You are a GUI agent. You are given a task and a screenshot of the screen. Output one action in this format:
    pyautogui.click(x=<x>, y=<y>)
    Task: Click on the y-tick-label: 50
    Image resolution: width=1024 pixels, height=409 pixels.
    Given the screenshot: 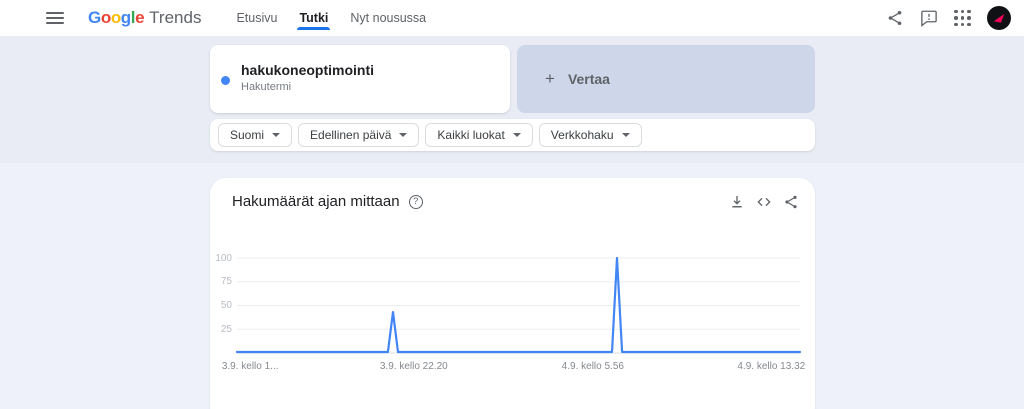 What is the action you would take?
    pyautogui.click(x=226, y=305)
    